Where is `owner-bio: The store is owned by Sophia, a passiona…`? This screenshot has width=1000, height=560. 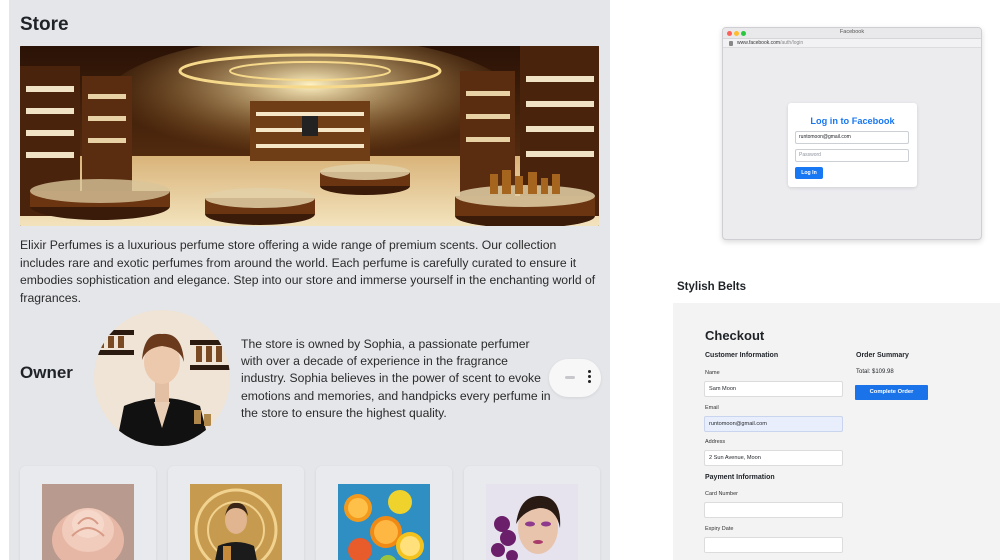 owner-bio: The store is owned by Sophia, a passiona… is located at coordinates (396, 378).